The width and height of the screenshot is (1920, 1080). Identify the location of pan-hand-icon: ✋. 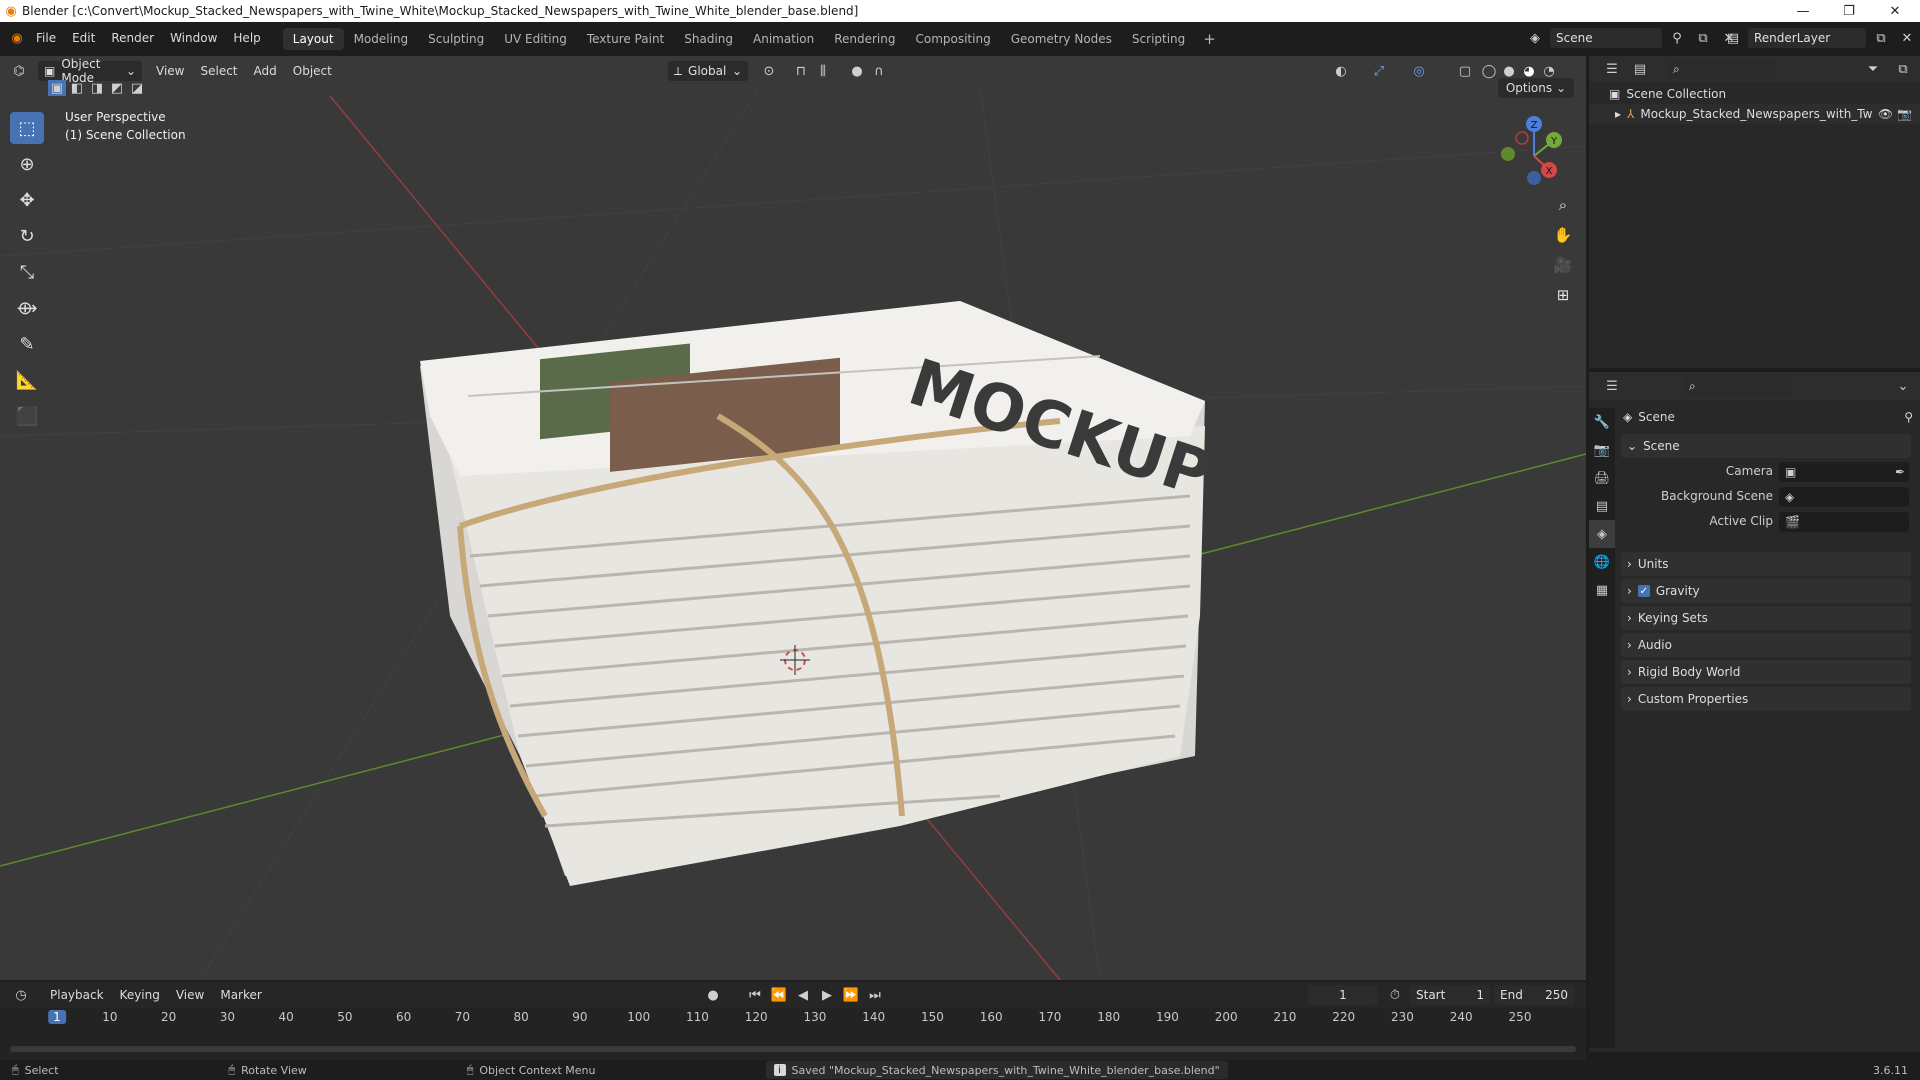
(1563, 235).